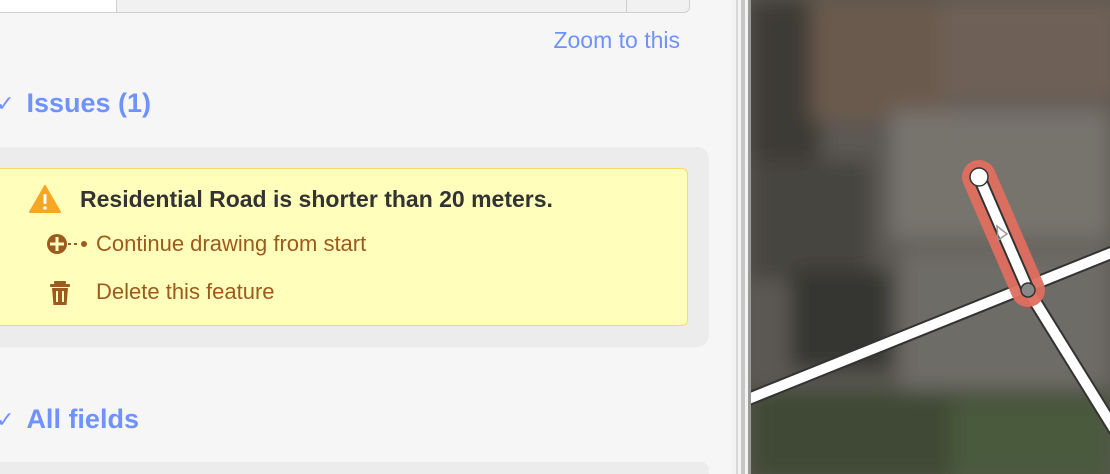 The height and width of the screenshot is (474, 1110). Describe the element at coordinates (82, 419) in the screenshot. I see `all-fields-section-title: All fields` at that location.